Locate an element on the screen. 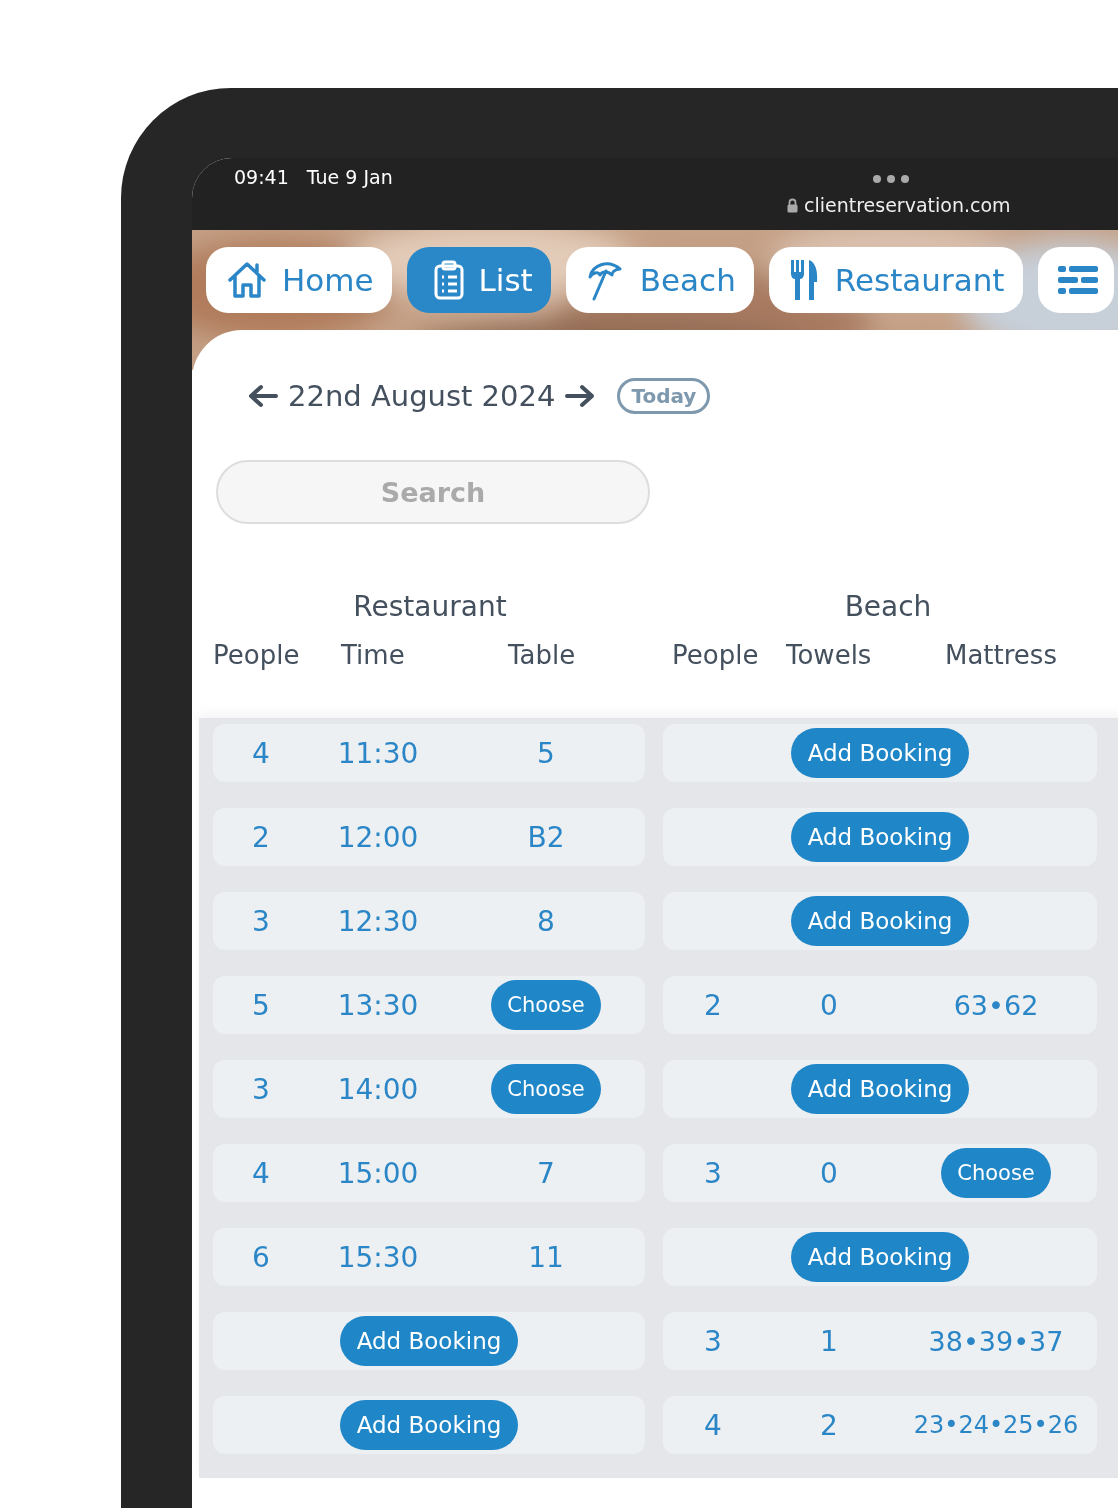 This screenshot has width=1118, height=1508. next-arrow-icon is located at coordinates (580, 396).